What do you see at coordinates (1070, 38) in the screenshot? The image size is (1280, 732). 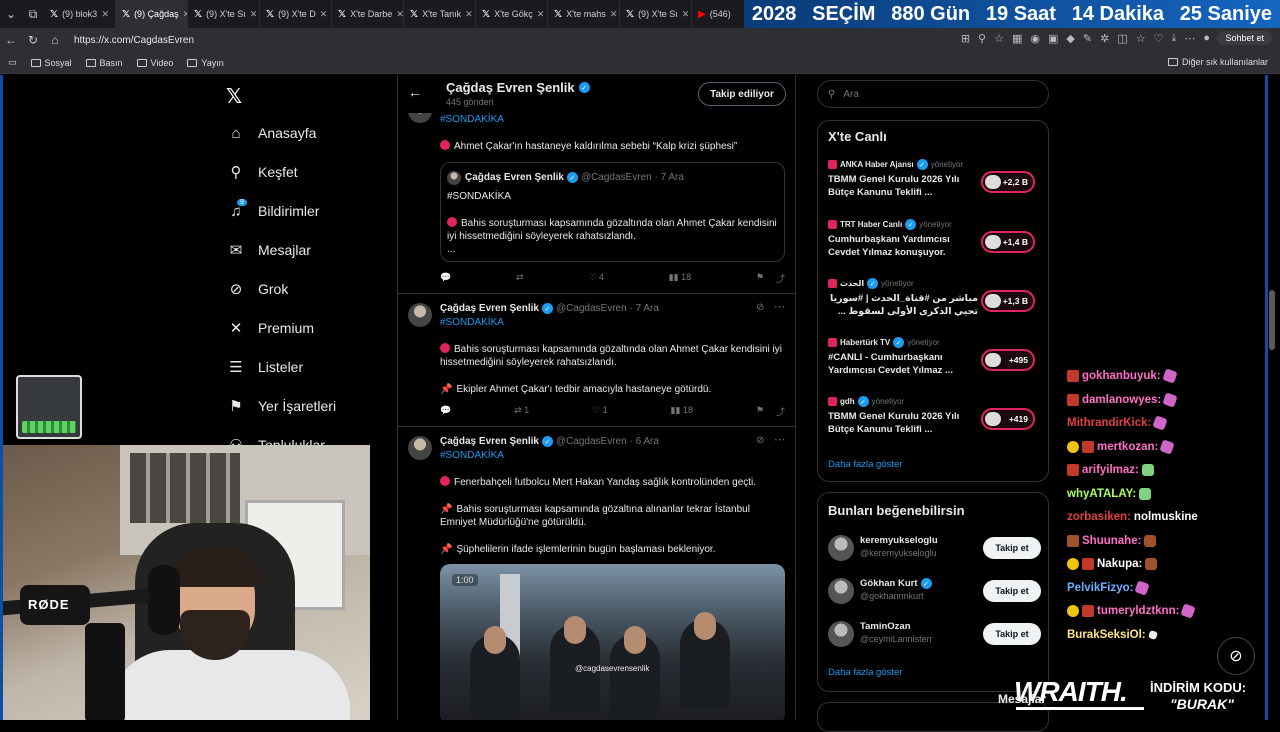 I see `extension-icon: ◆` at bounding box center [1070, 38].